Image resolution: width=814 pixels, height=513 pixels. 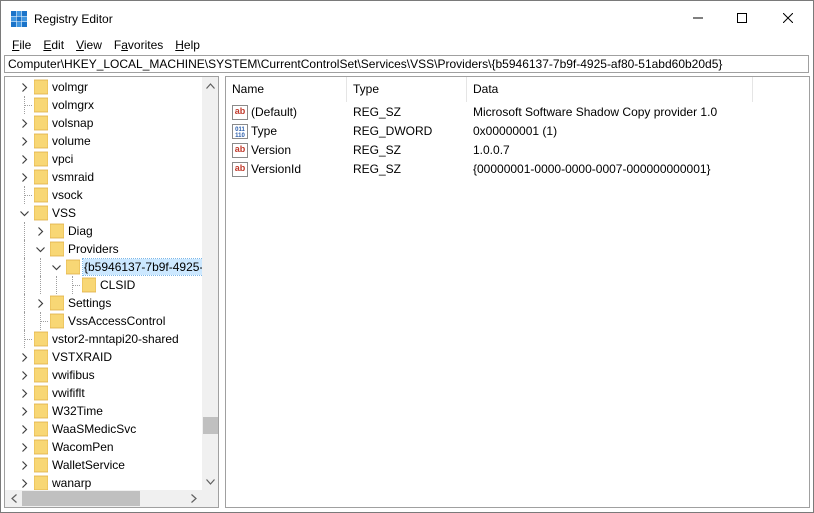 I want to click on tree-node-label: Settings, so click(x=89, y=303).